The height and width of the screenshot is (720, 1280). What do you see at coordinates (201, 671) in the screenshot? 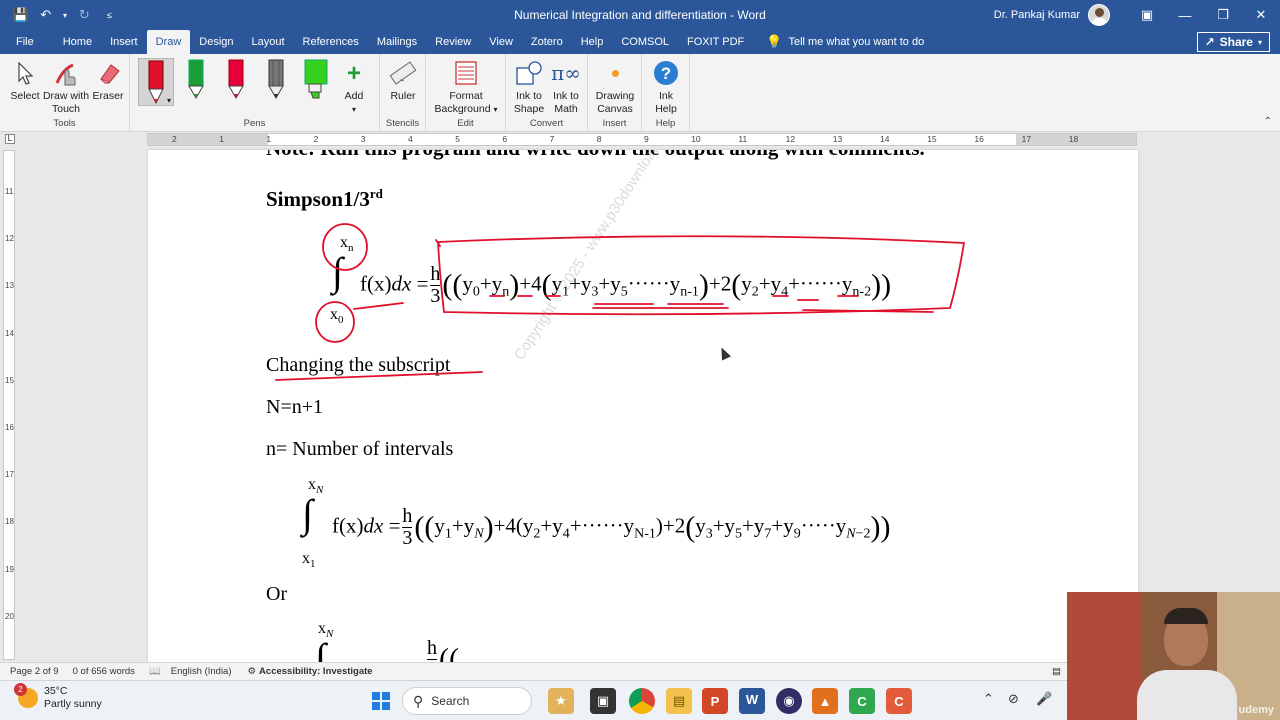
I see `language-indicator: English (India)` at bounding box center [201, 671].